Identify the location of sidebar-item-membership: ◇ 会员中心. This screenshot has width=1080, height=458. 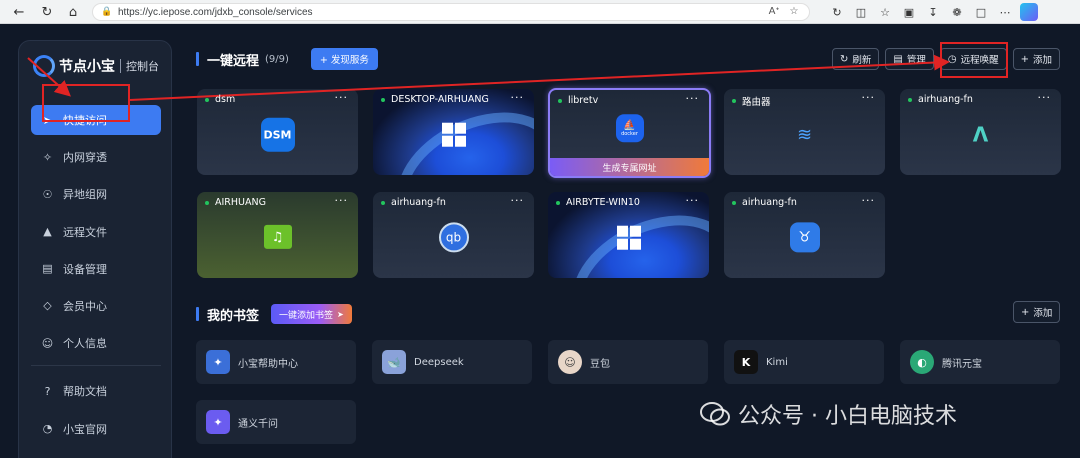
(96, 306).